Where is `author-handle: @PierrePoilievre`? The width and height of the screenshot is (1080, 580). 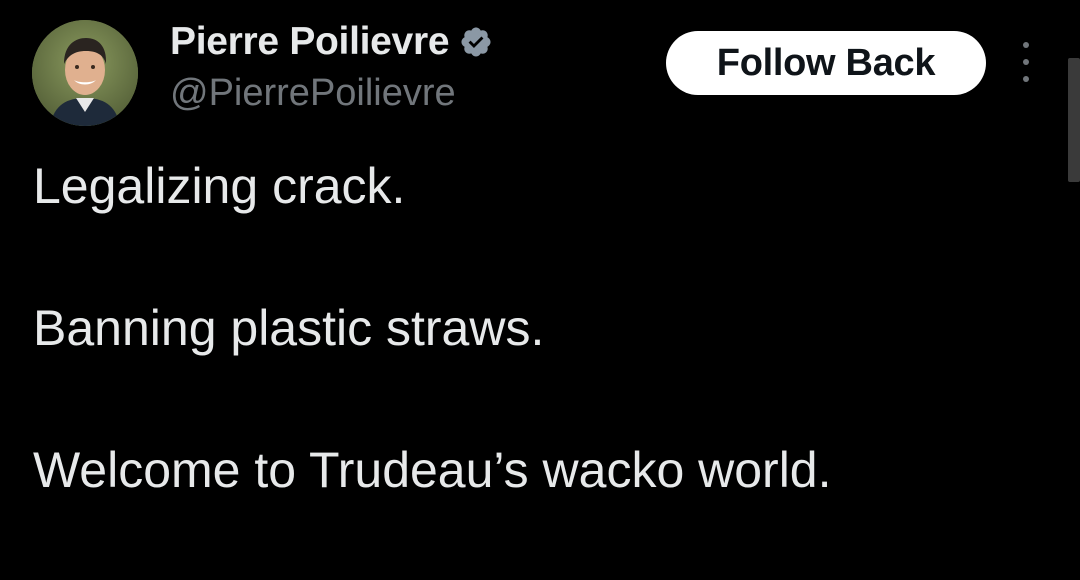
author-handle: @PierrePoilievre is located at coordinates (313, 93).